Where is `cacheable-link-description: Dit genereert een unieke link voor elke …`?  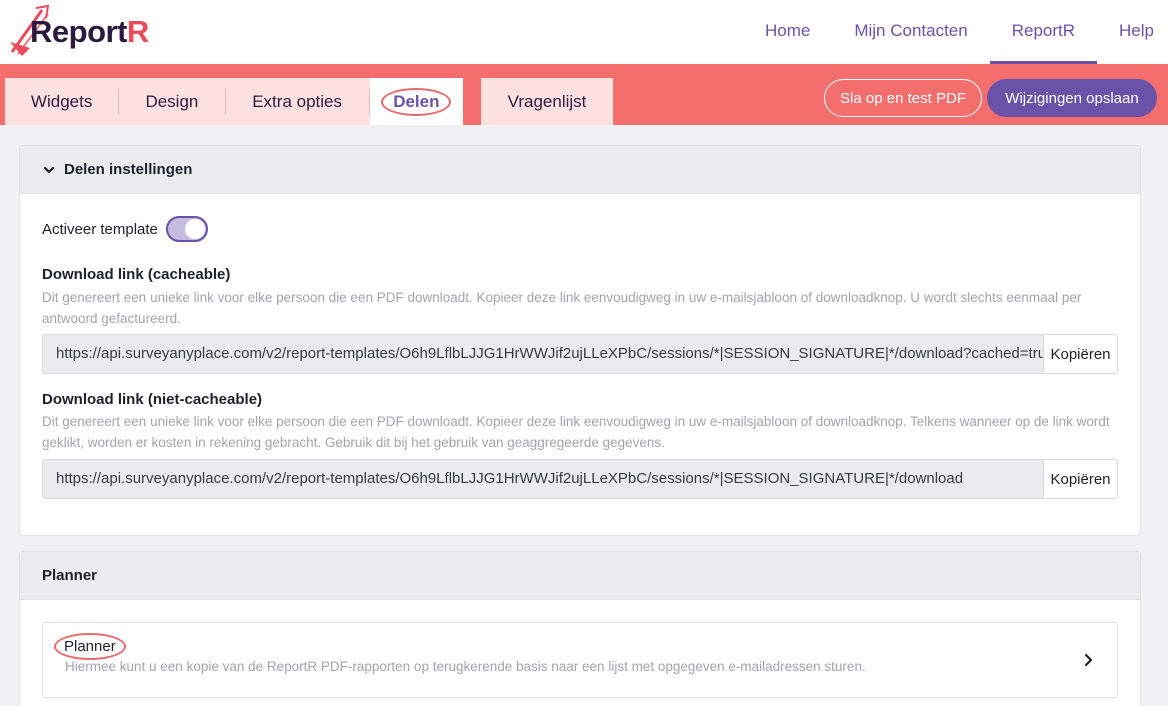
cacheable-link-description: Dit genereert een unieke link voor elke … is located at coordinates (562, 308).